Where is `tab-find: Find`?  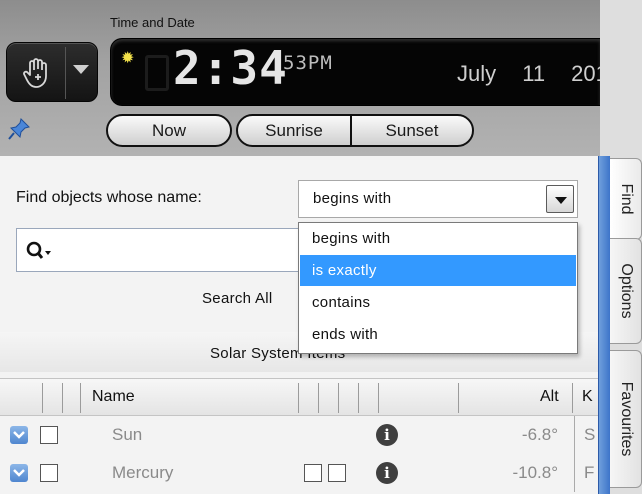 tab-find: Find is located at coordinates (626, 199).